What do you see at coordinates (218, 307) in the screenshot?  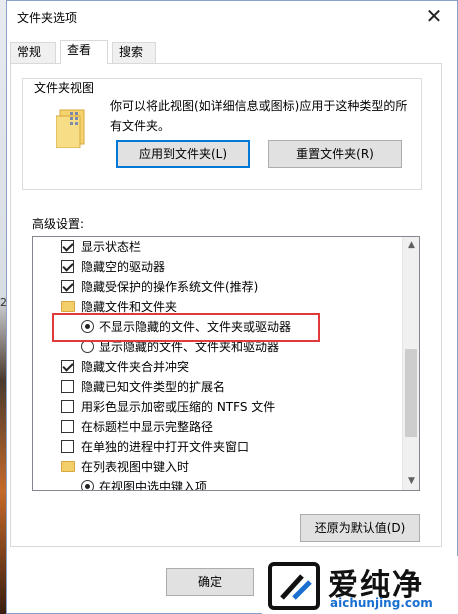 I see `setting-group-hidden-files: 隐藏文件和文件夹` at bounding box center [218, 307].